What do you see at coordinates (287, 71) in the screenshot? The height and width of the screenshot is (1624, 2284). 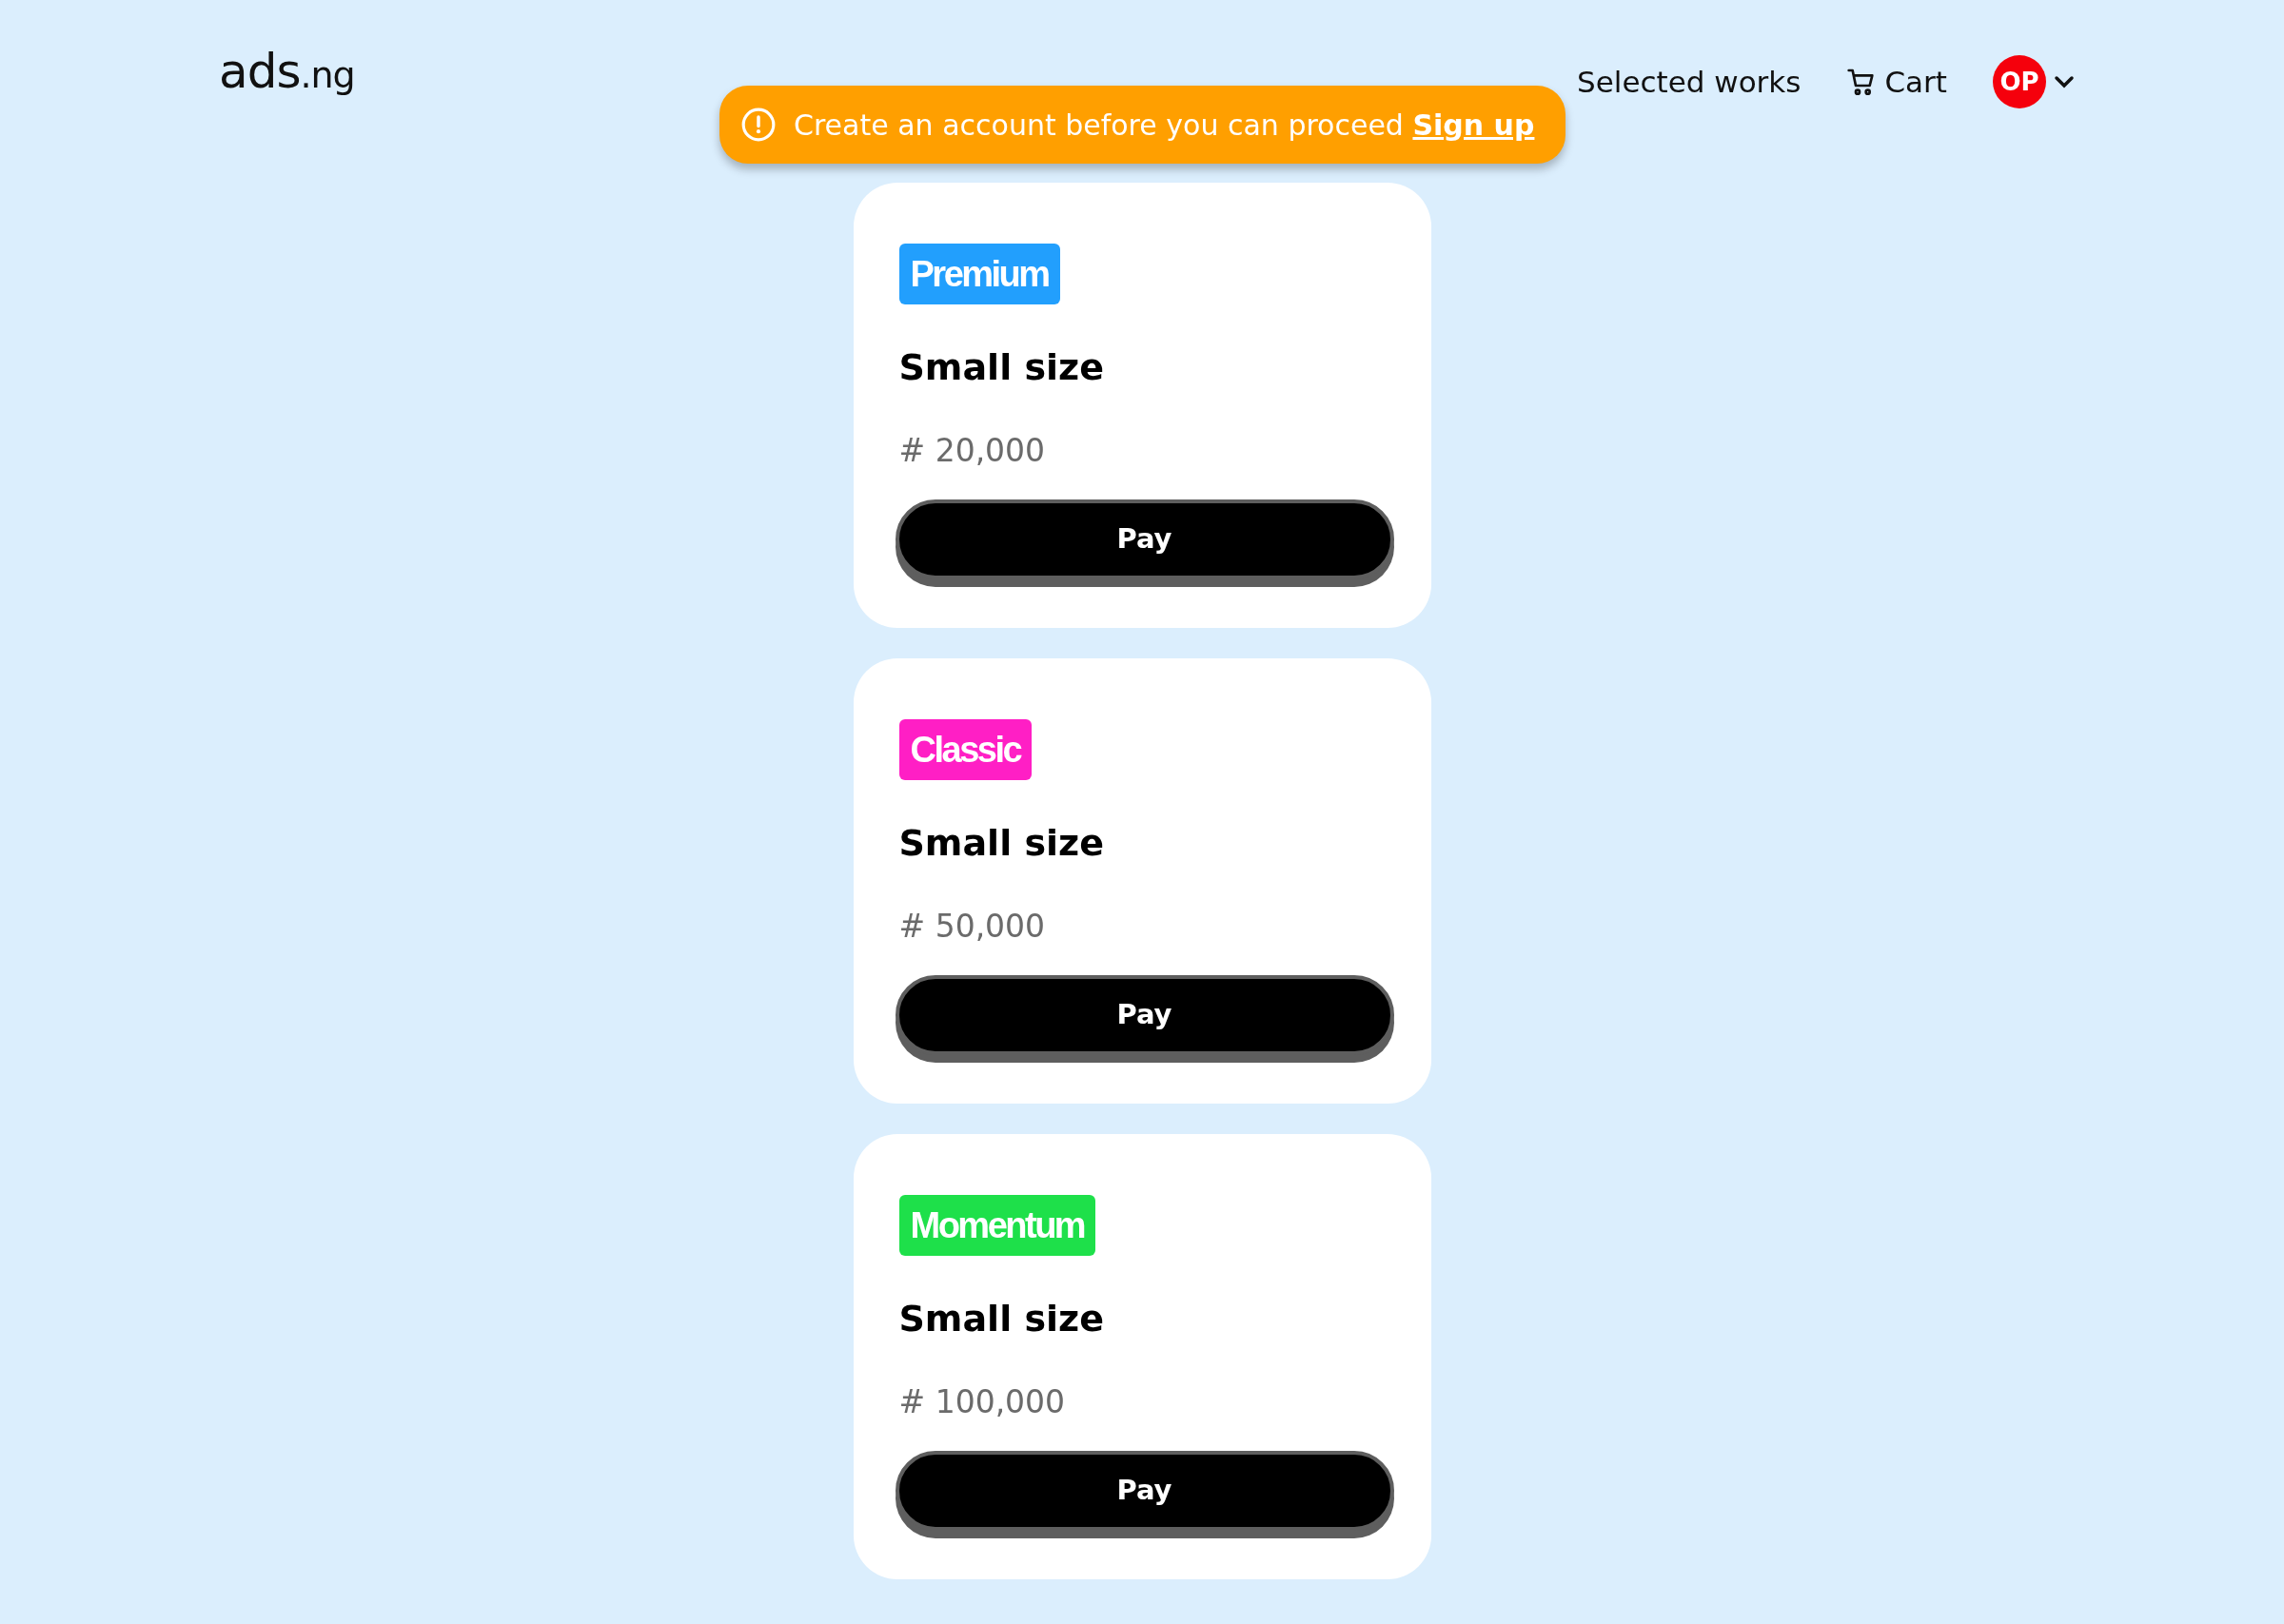 I see `logo: ads.ng` at bounding box center [287, 71].